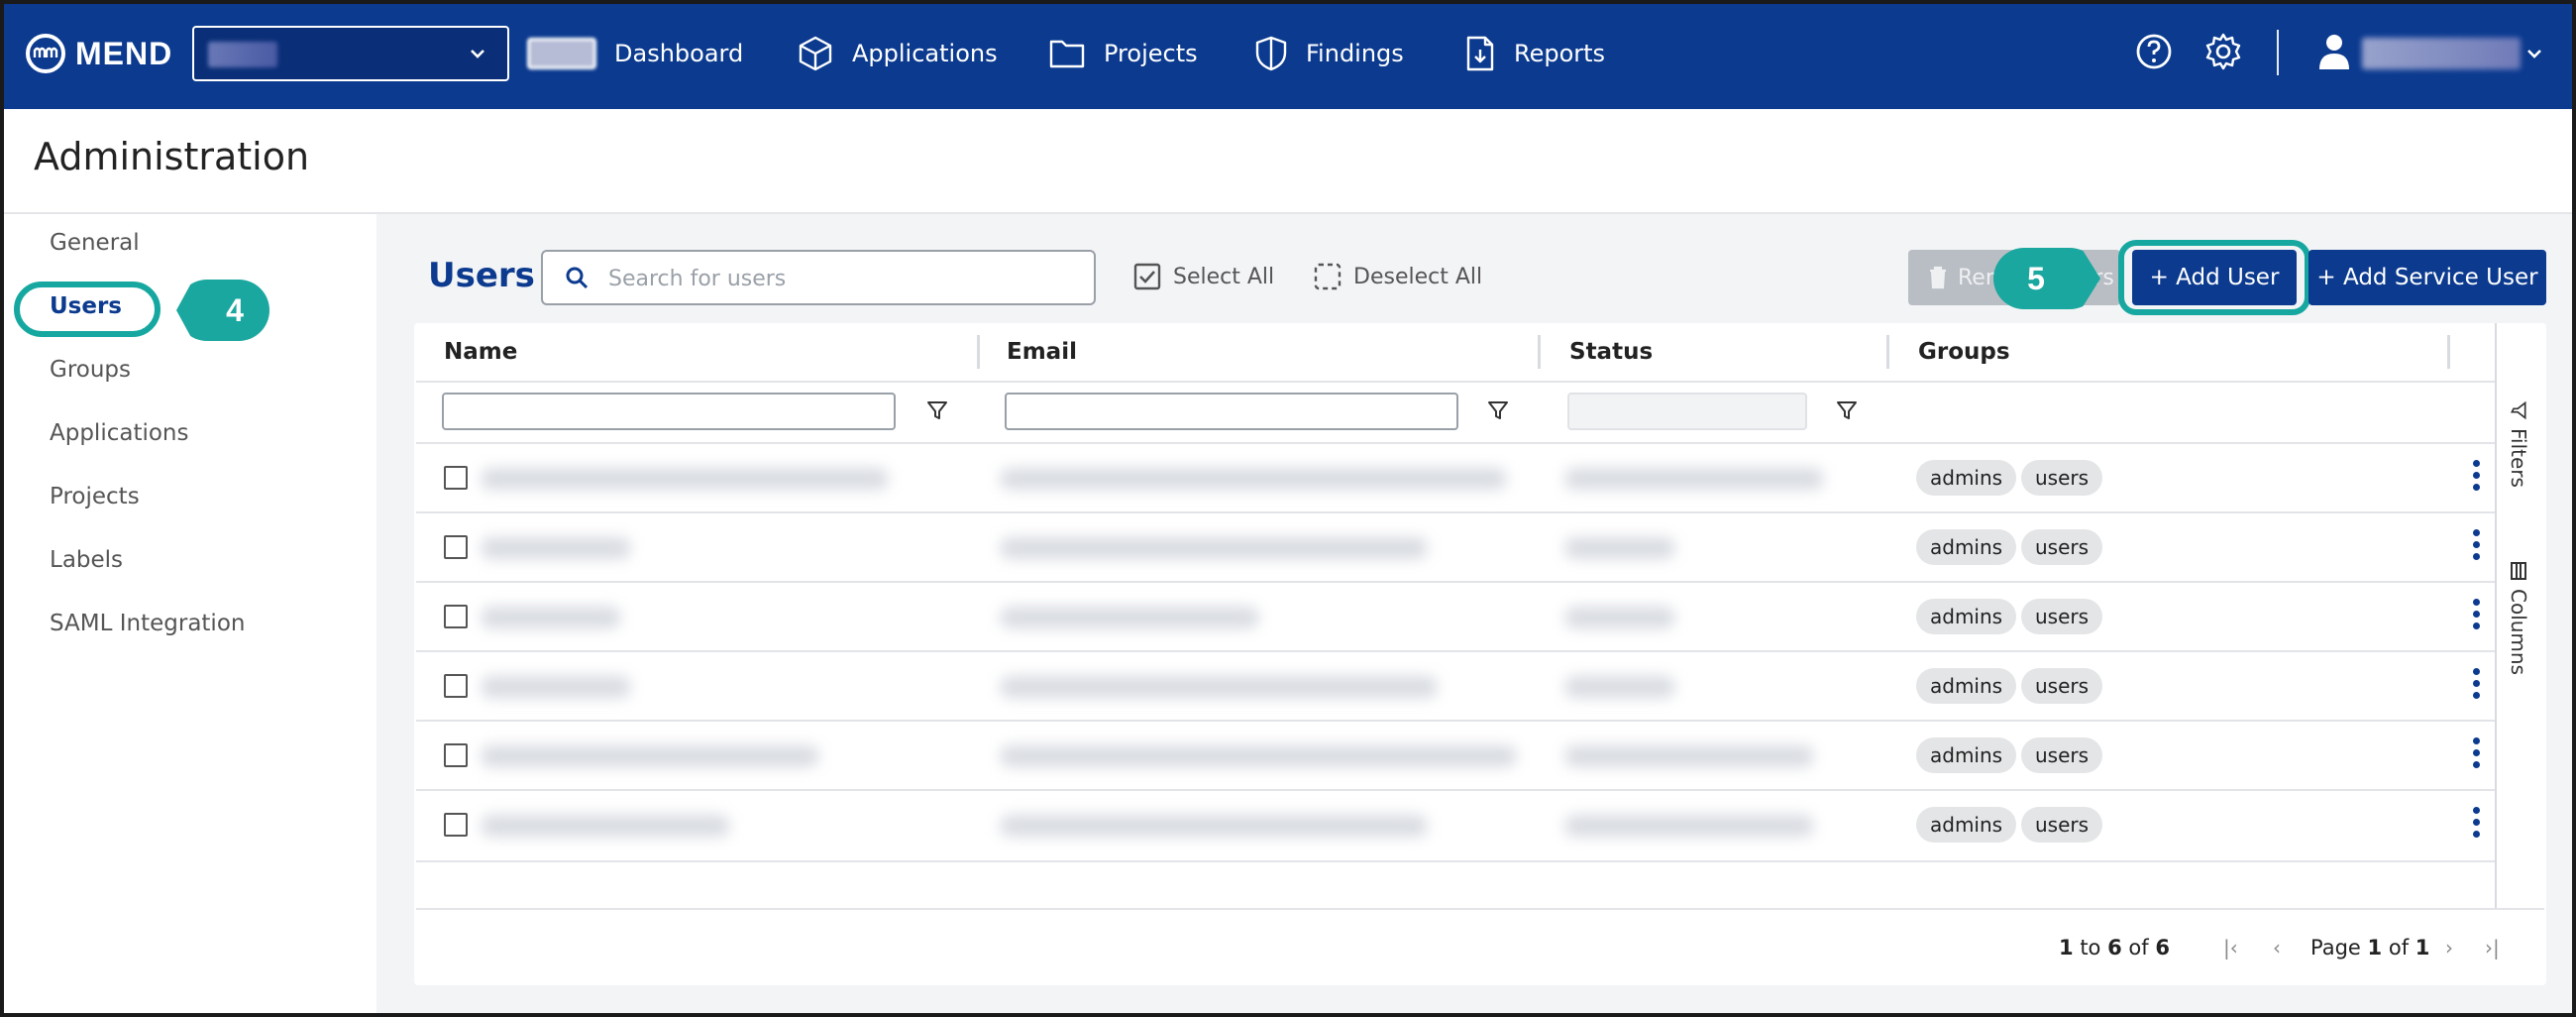  I want to click on folder-icon, so click(1067, 54).